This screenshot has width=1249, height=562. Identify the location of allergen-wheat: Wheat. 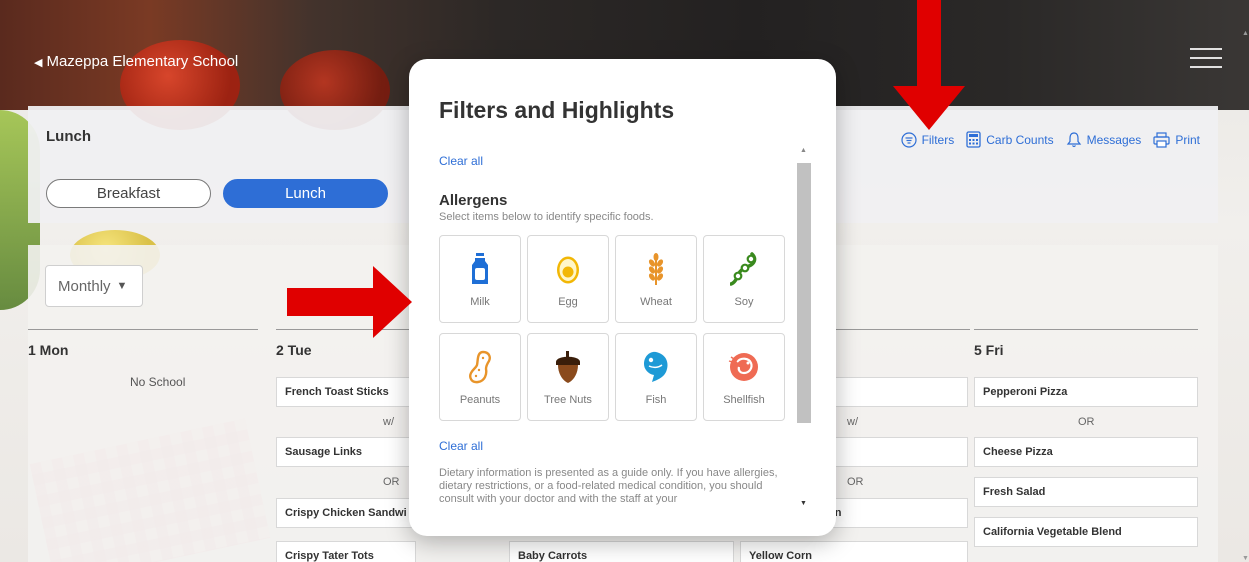
(656, 279).